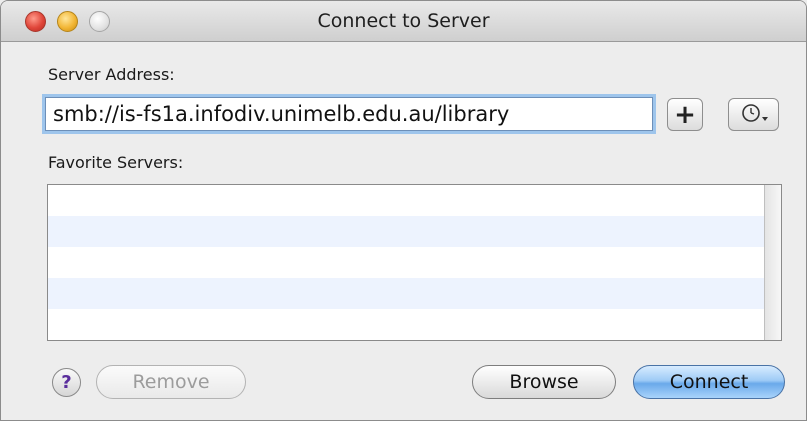  I want to click on plus-icon: +, so click(685, 114).